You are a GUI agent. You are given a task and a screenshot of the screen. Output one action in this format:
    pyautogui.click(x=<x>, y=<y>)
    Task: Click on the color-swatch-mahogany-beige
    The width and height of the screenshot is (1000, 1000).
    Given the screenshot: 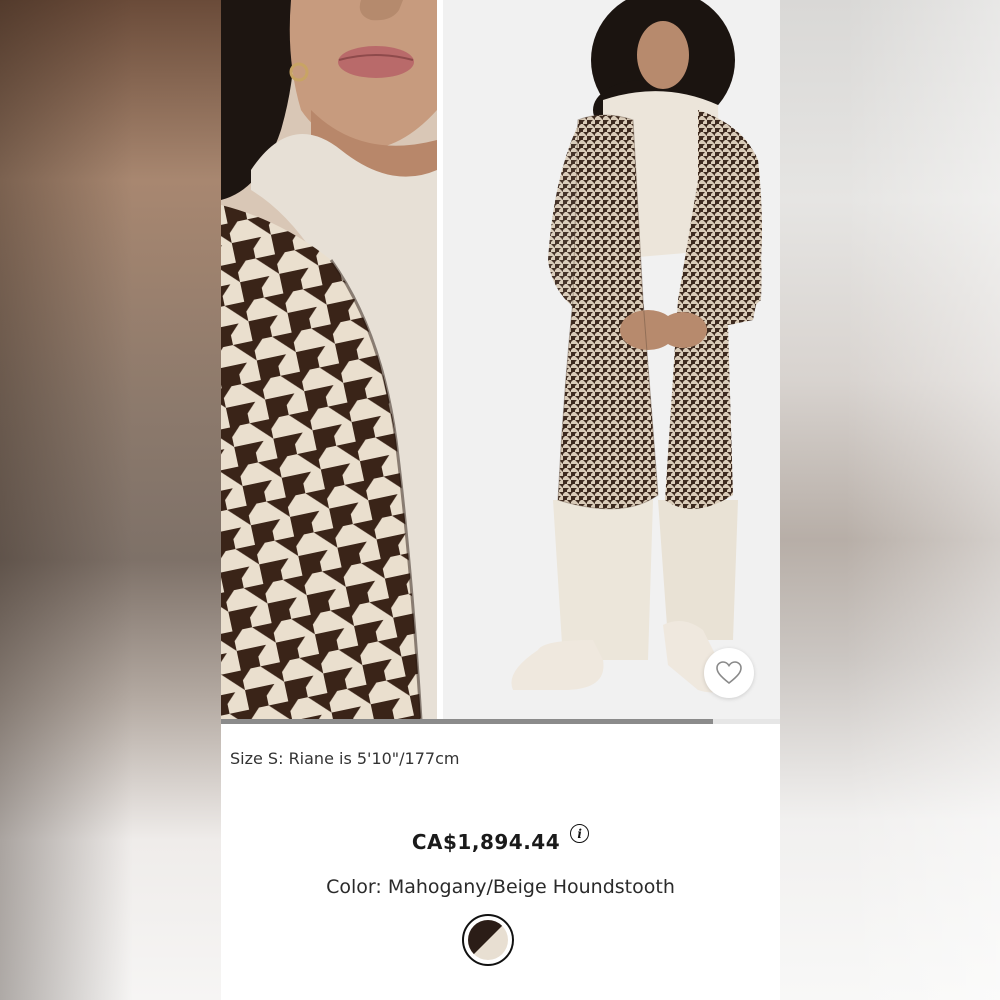 What is the action you would take?
    pyautogui.click(x=488, y=940)
    